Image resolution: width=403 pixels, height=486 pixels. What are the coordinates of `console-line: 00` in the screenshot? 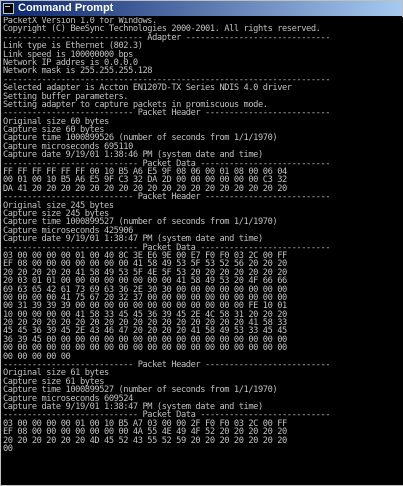 It's located at (8, 449).